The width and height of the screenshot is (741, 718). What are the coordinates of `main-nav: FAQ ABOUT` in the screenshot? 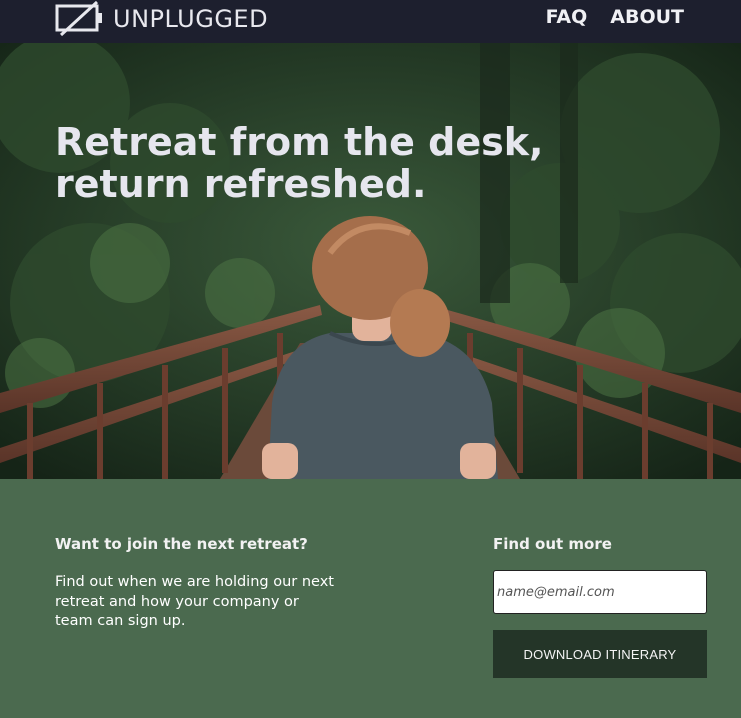 It's located at (615, 17).